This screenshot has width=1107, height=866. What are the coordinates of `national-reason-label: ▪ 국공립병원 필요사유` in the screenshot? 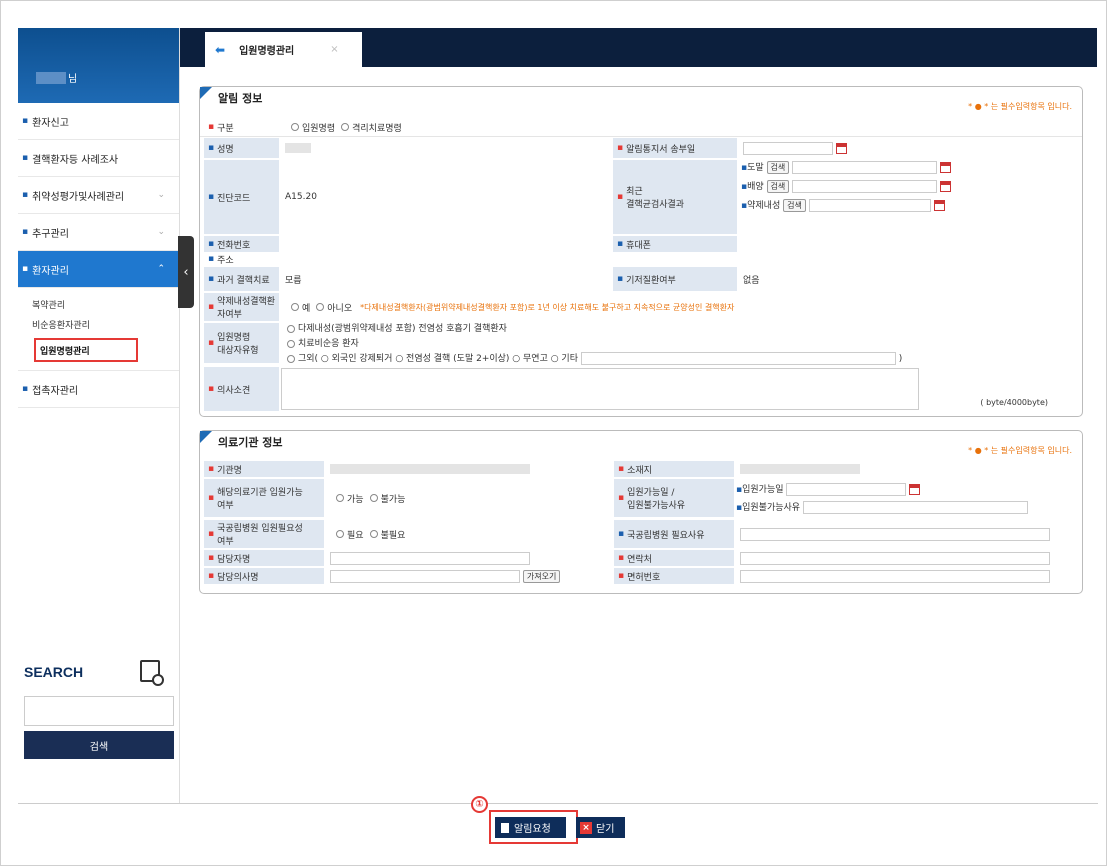 It's located at (674, 534).